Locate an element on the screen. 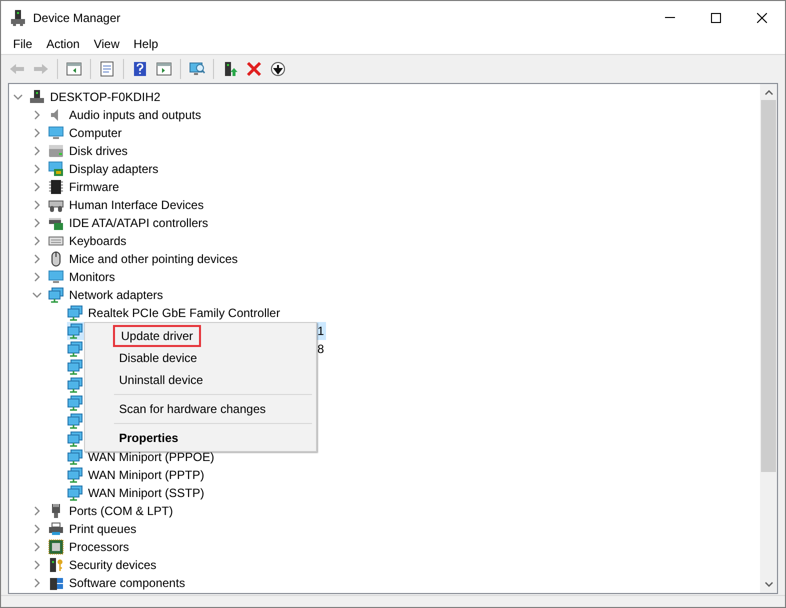 Image resolution: width=786 pixels, height=608 pixels. tree-item: Ports (COM & LPT) is located at coordinates (121, 511).